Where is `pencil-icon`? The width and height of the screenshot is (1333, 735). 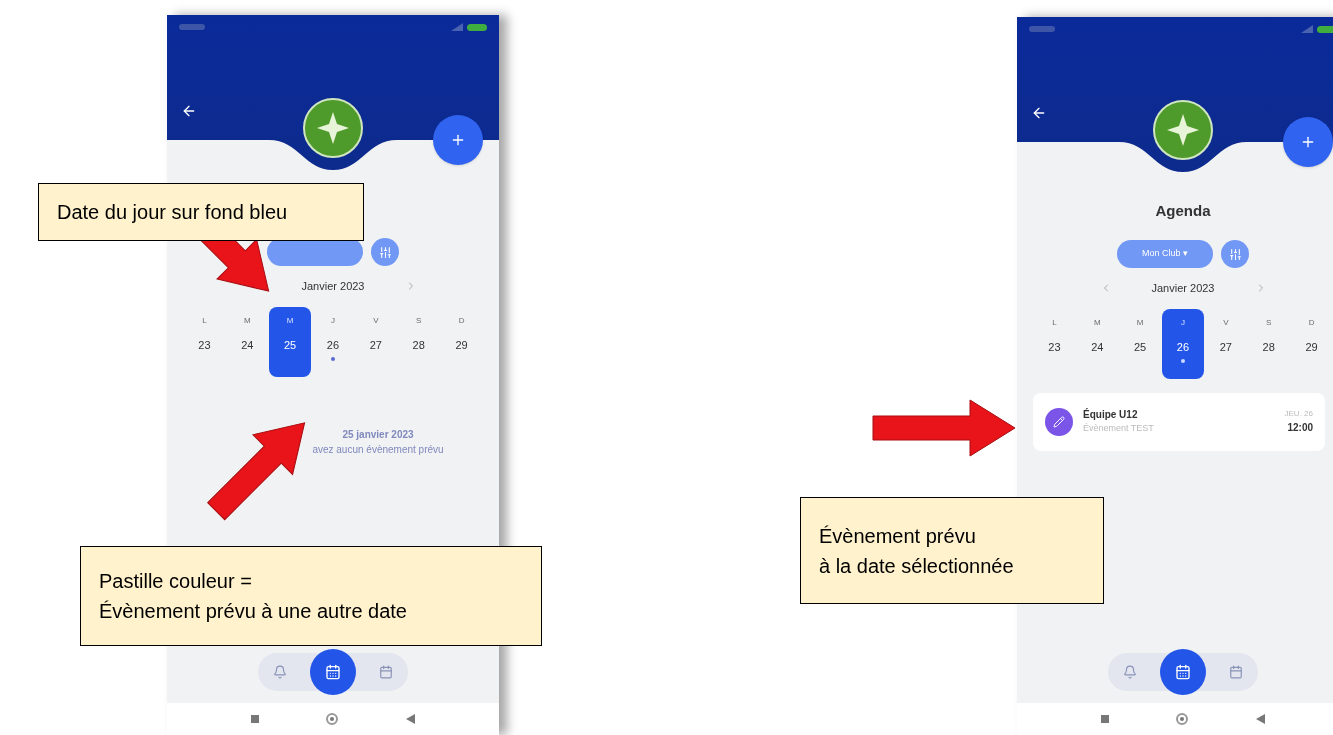
pencil-icon is located at coordinates (1059, 421).